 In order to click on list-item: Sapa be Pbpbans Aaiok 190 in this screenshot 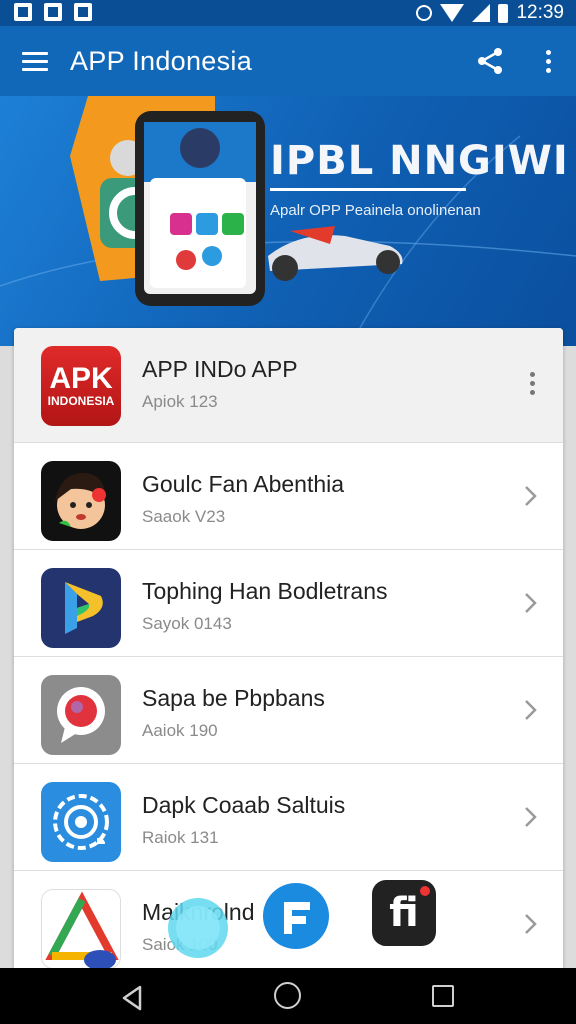, I will do `click(288, 710)`.